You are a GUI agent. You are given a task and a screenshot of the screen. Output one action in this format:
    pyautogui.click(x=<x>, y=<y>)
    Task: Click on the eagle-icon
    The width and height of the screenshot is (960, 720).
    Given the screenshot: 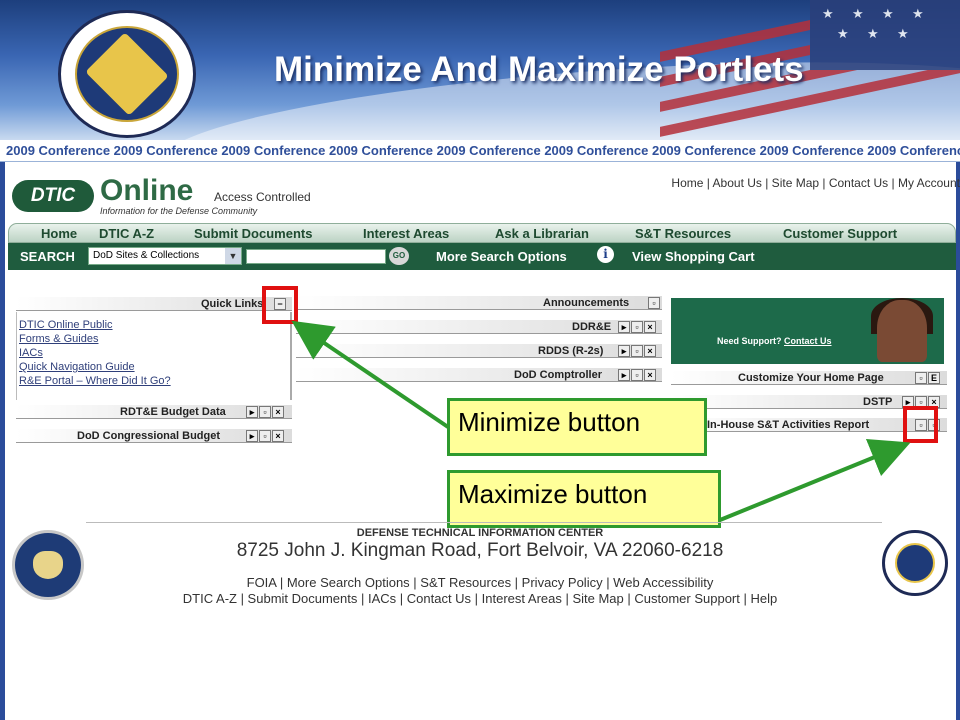 What is the action you would take?
    pyautogui.click(x=48, y=565)
    